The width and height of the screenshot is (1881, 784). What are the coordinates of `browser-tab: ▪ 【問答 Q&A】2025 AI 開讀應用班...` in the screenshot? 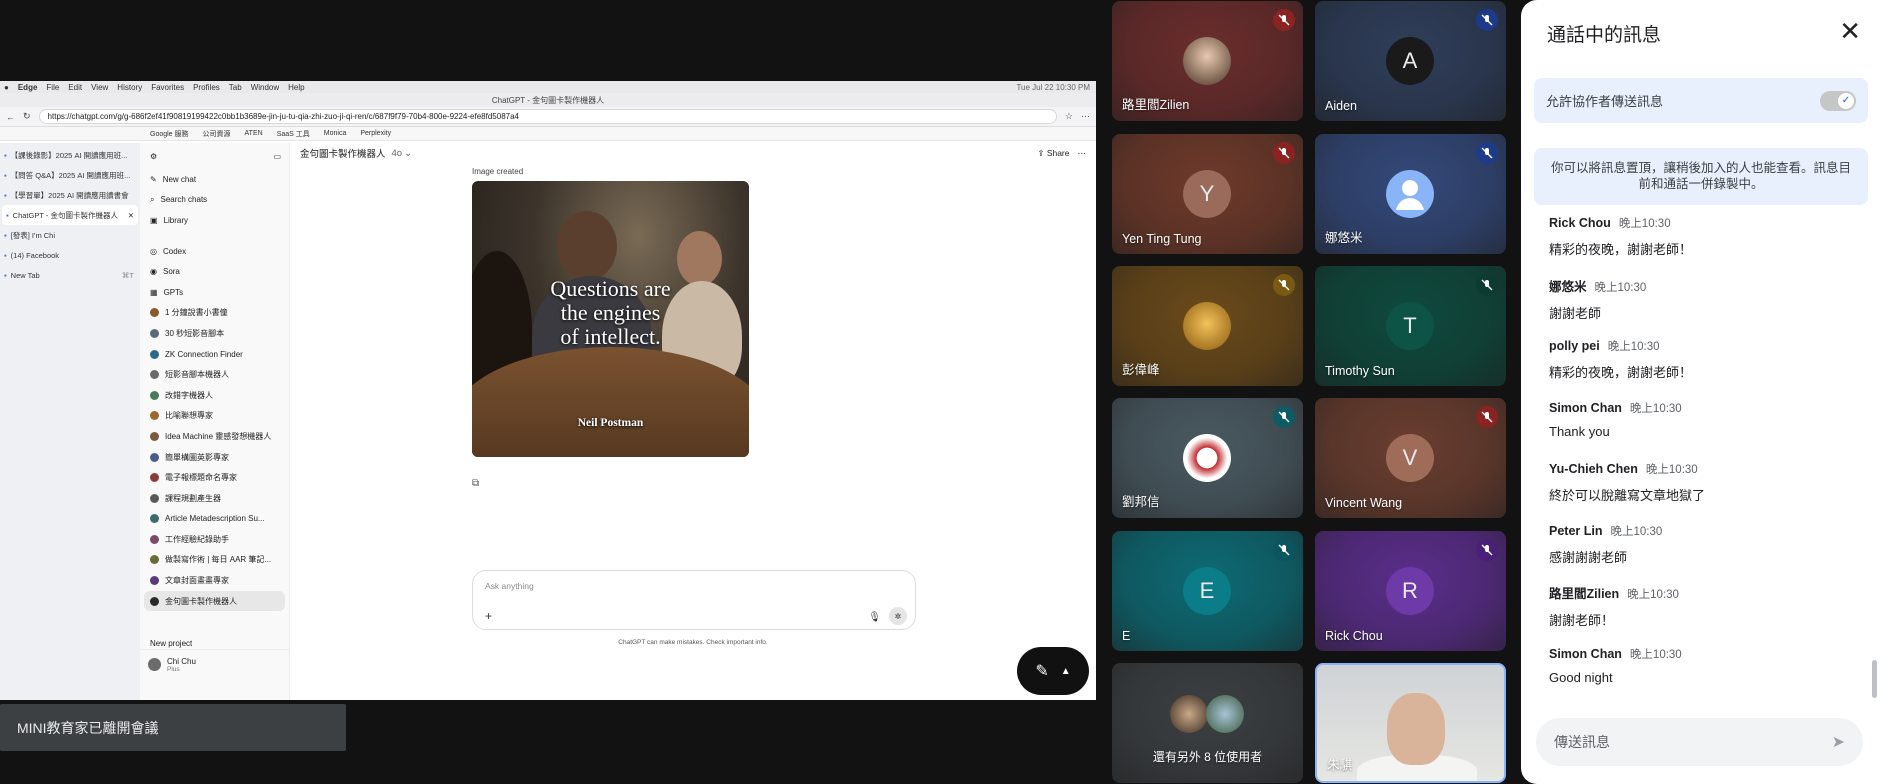 It's located at (70, 175).